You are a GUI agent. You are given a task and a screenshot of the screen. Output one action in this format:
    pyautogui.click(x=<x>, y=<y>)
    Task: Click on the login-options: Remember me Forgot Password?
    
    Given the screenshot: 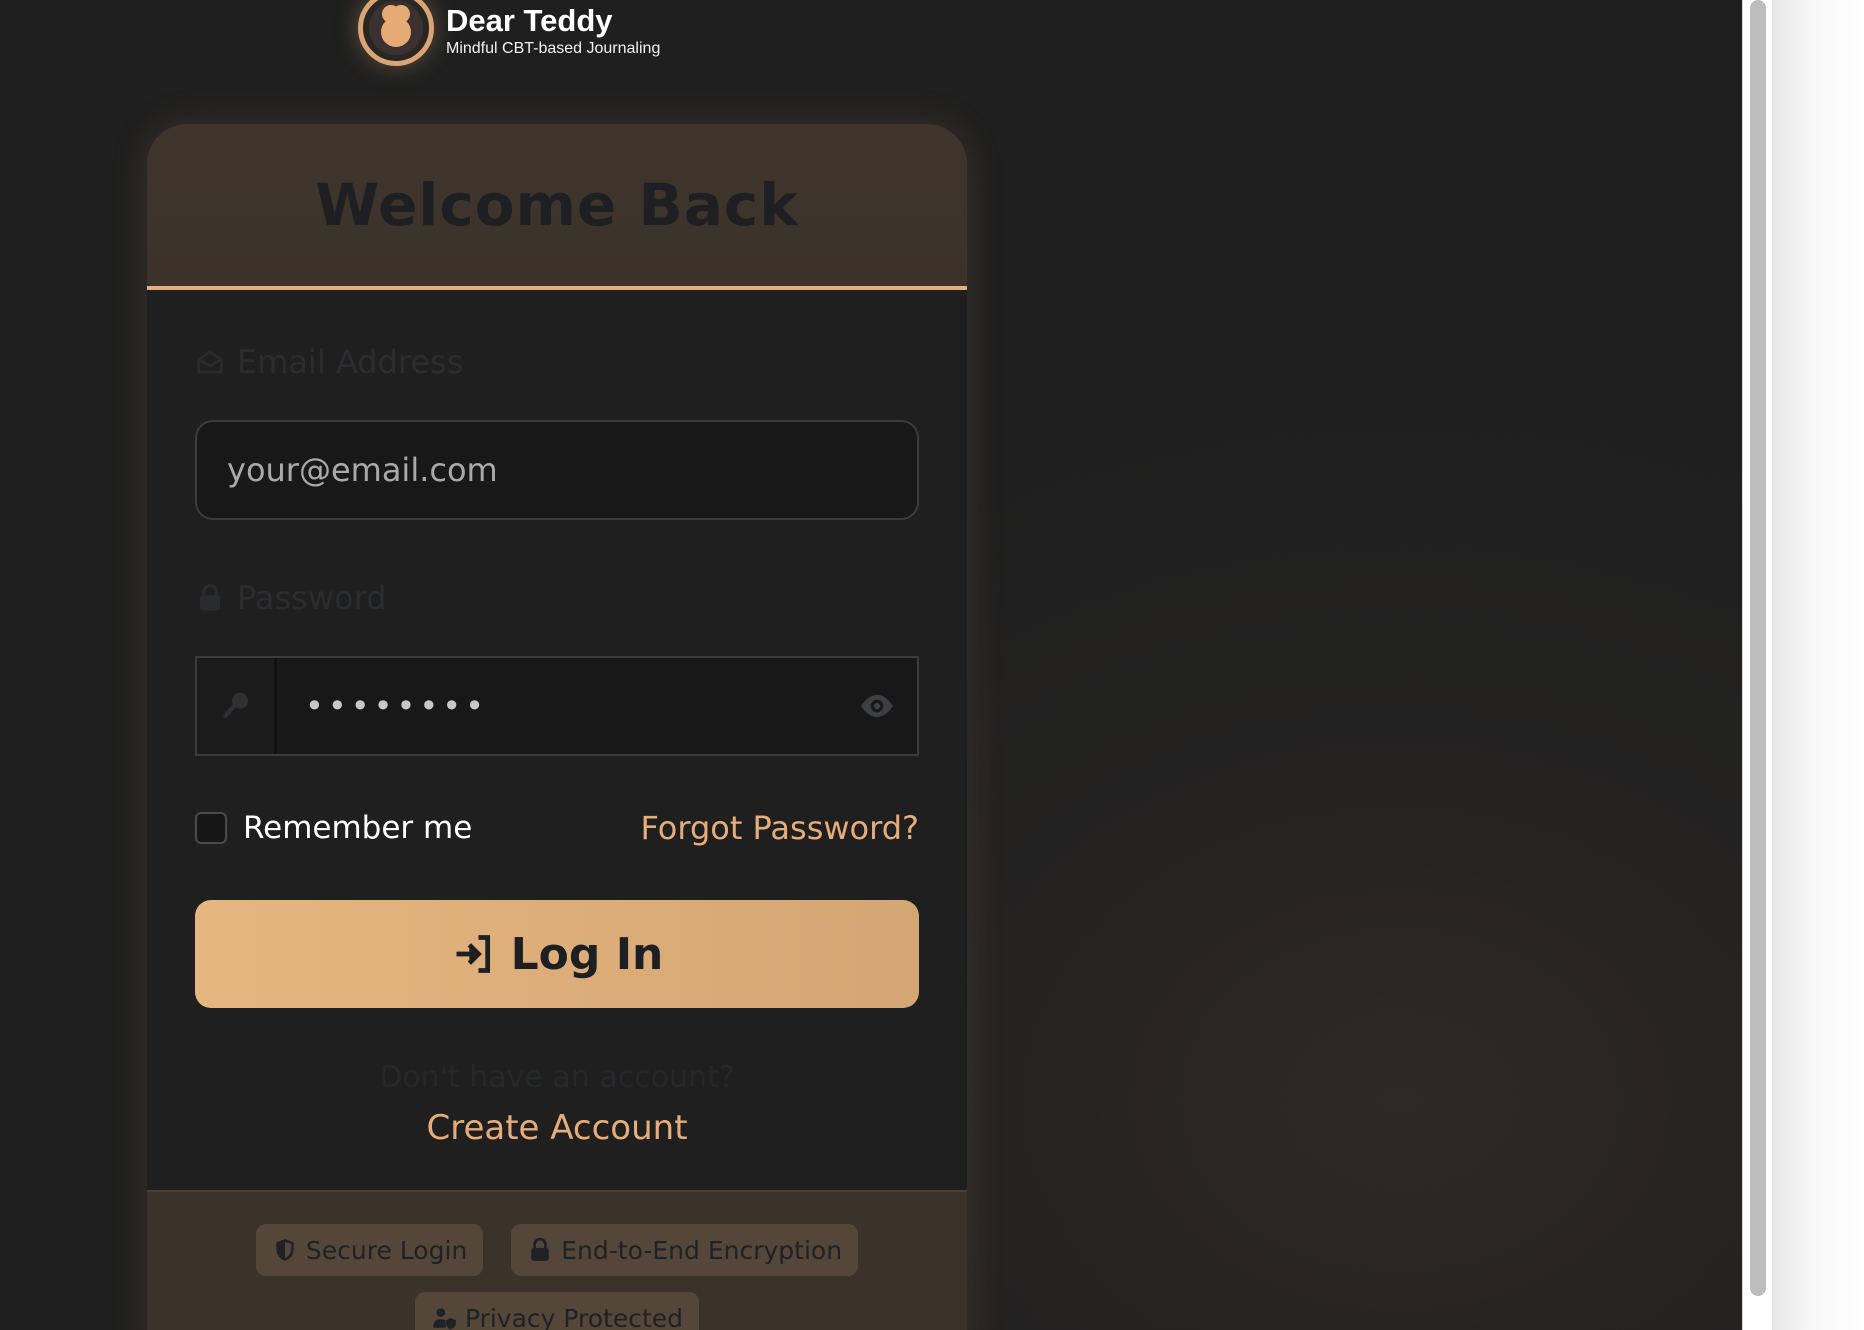 What is the action you would take?
    pyautogui.click(x=557, y=828)
    